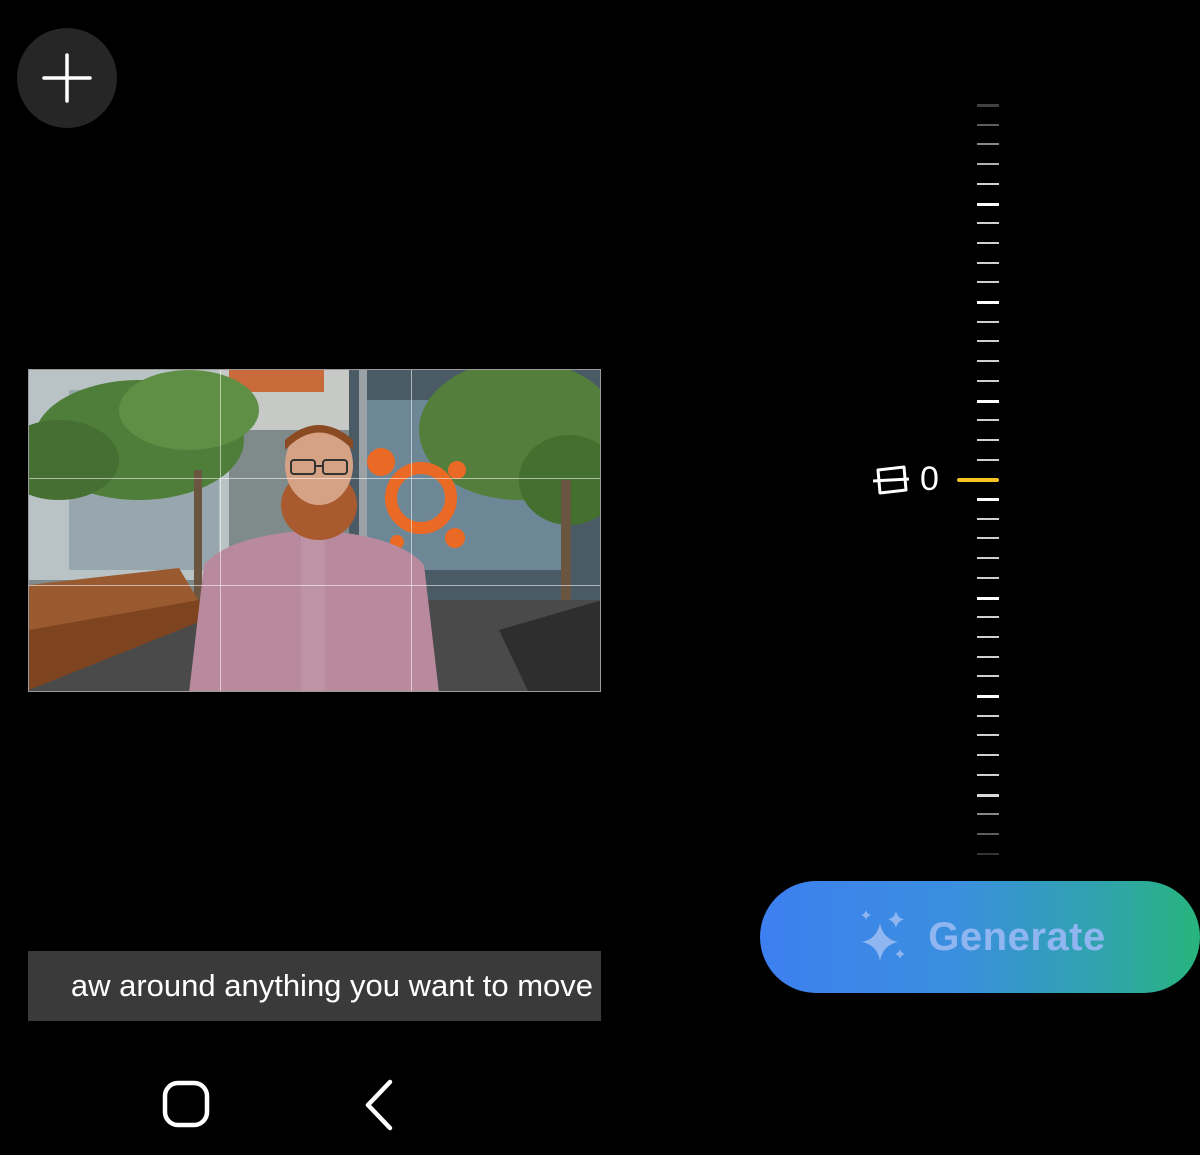  I want to click on chevron-left-icon, so click(379, 1105).